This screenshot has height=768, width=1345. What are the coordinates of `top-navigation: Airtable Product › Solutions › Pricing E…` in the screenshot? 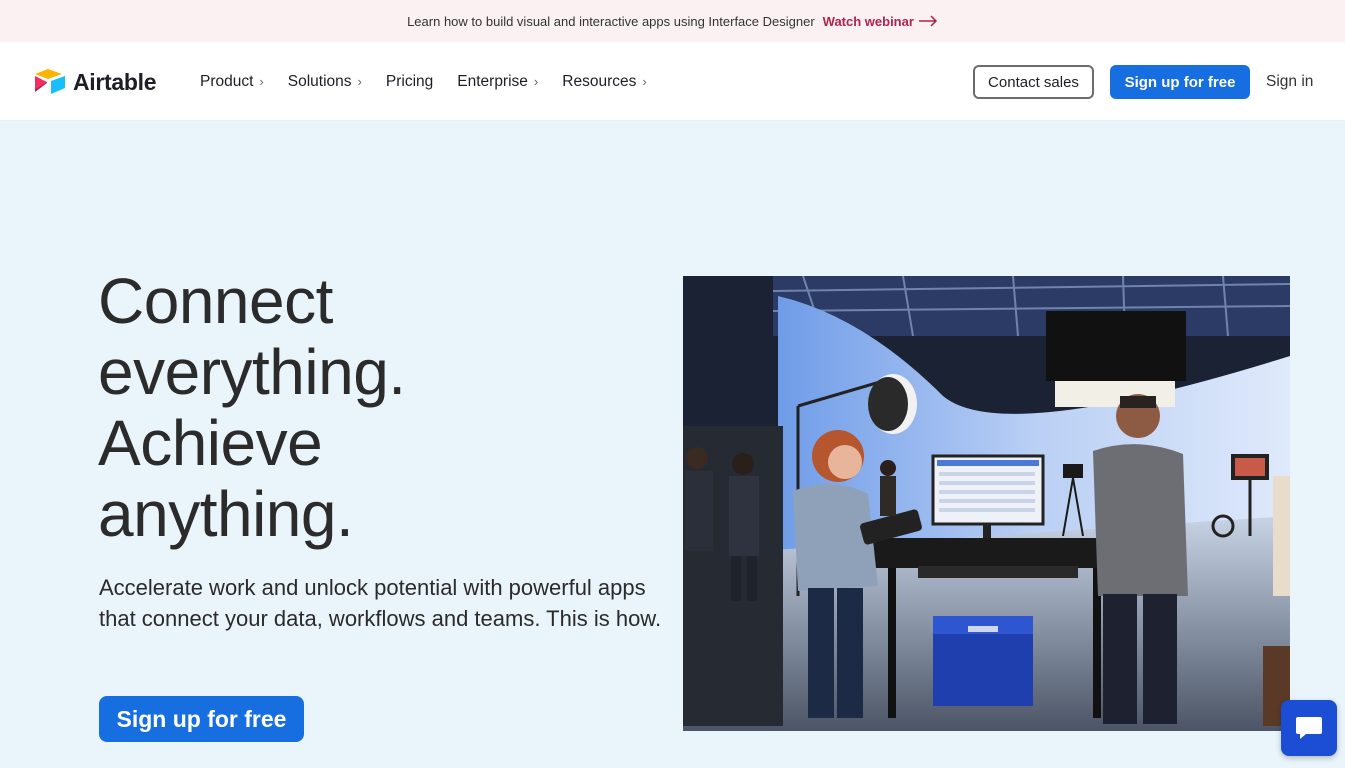 It's located at (672, 81).